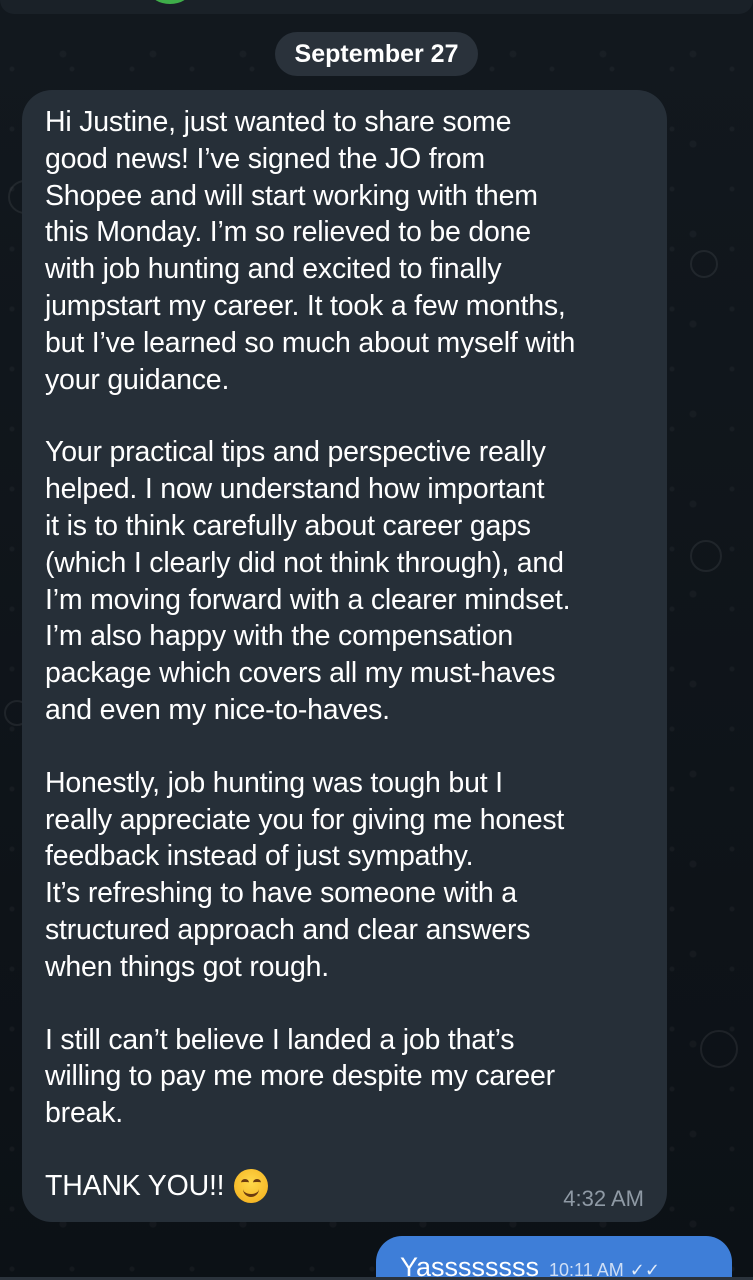  I want to click on outgoing-message-bubble: Yassssssss 10:11 AM ✓✓, so click(554, 1258).